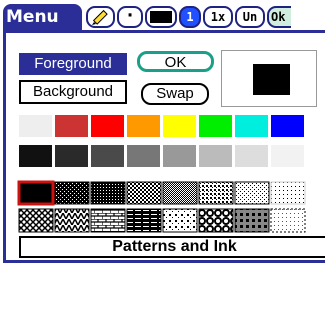 This screenshot has height=324, width=325. What do you see at coordinates (279, 17) in the screenshot?
I see `ok-toolbar-button: Ok` at bounding box center [279, 17].